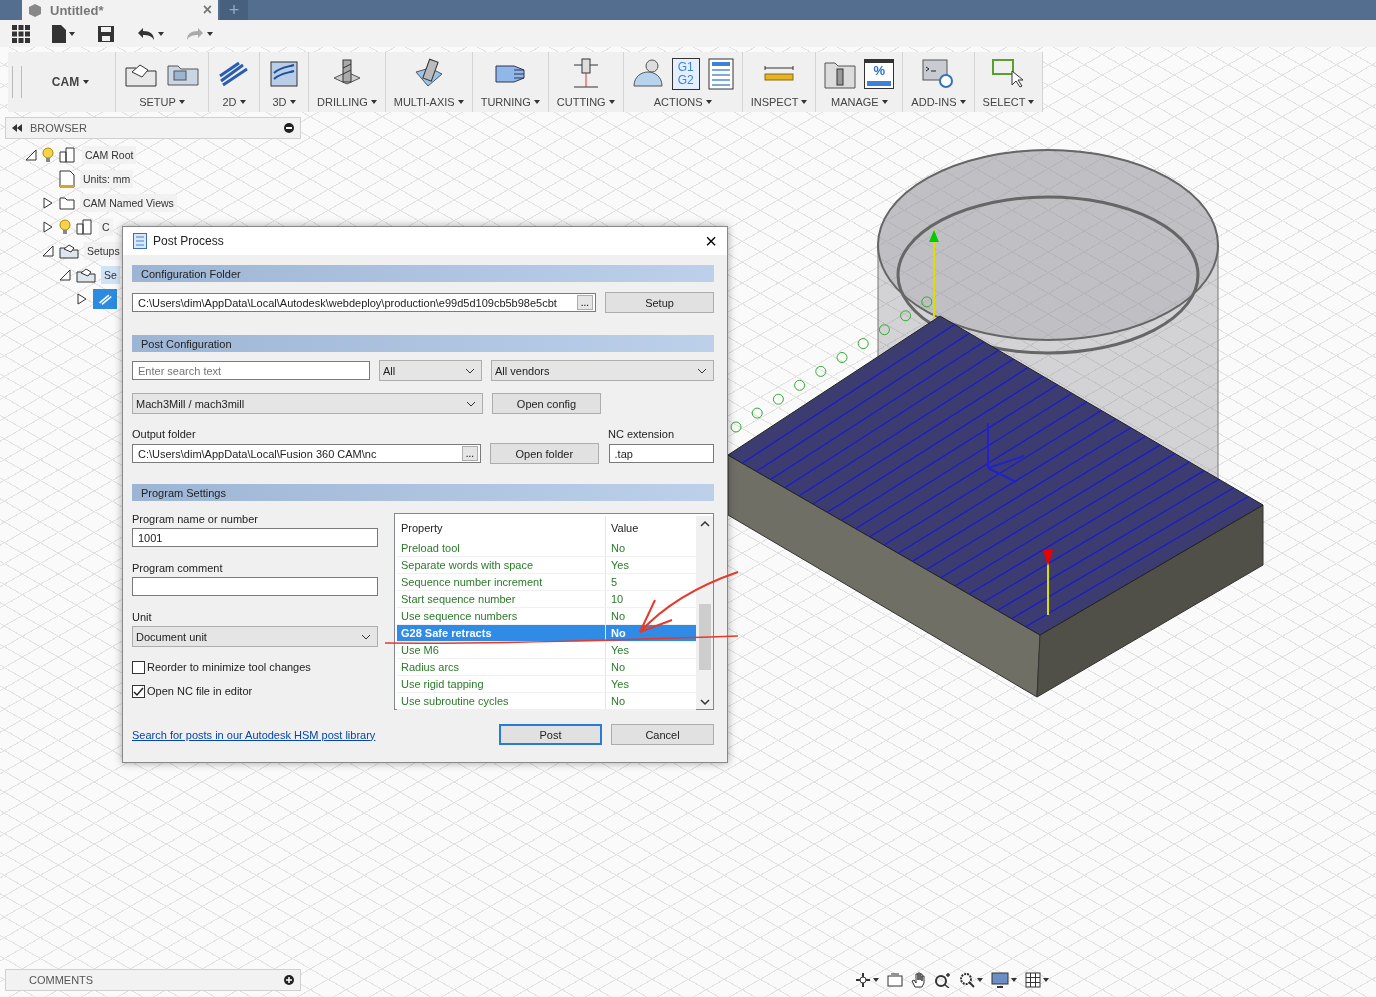  I want to click on zoom-icon, so click(943, 980).